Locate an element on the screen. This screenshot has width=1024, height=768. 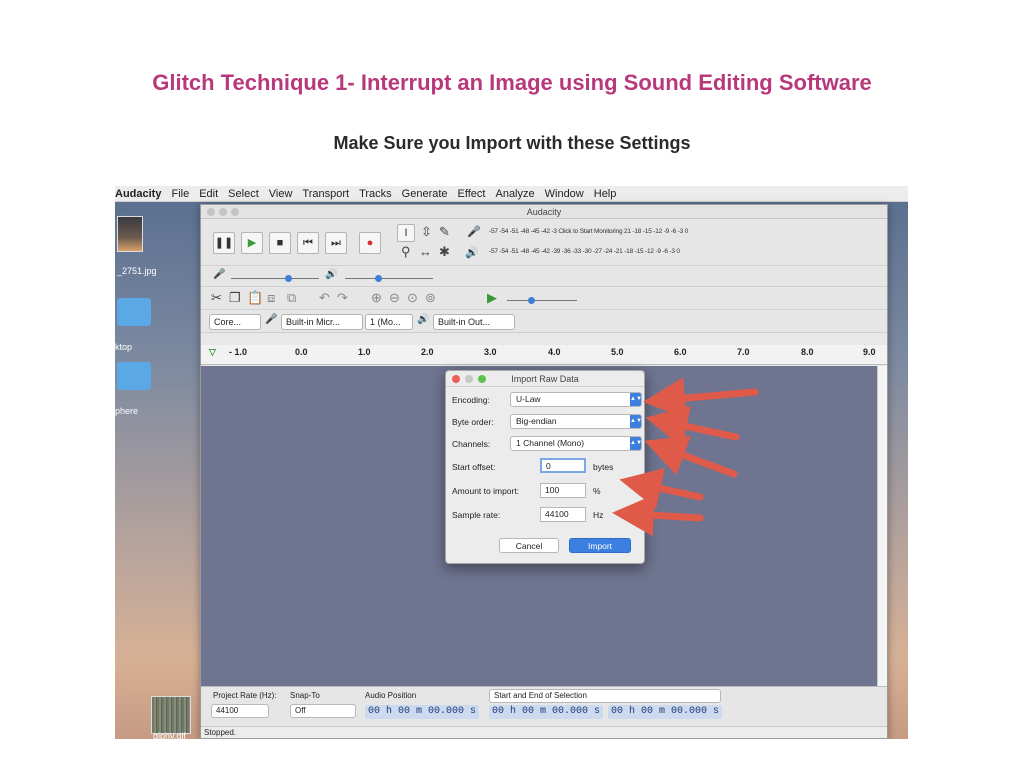
amount-to-import-input: 100 is located at coordinates (563, 490).